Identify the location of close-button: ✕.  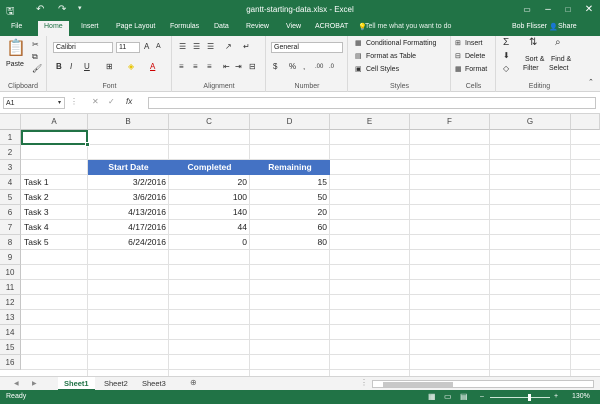
(589, 10).